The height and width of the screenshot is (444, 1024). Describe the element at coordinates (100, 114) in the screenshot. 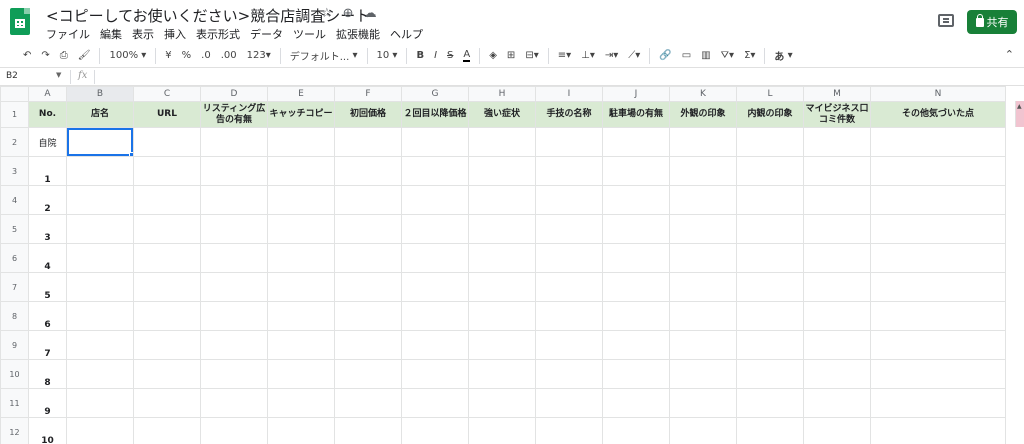

I see `cell-b1: 店名` at that location.